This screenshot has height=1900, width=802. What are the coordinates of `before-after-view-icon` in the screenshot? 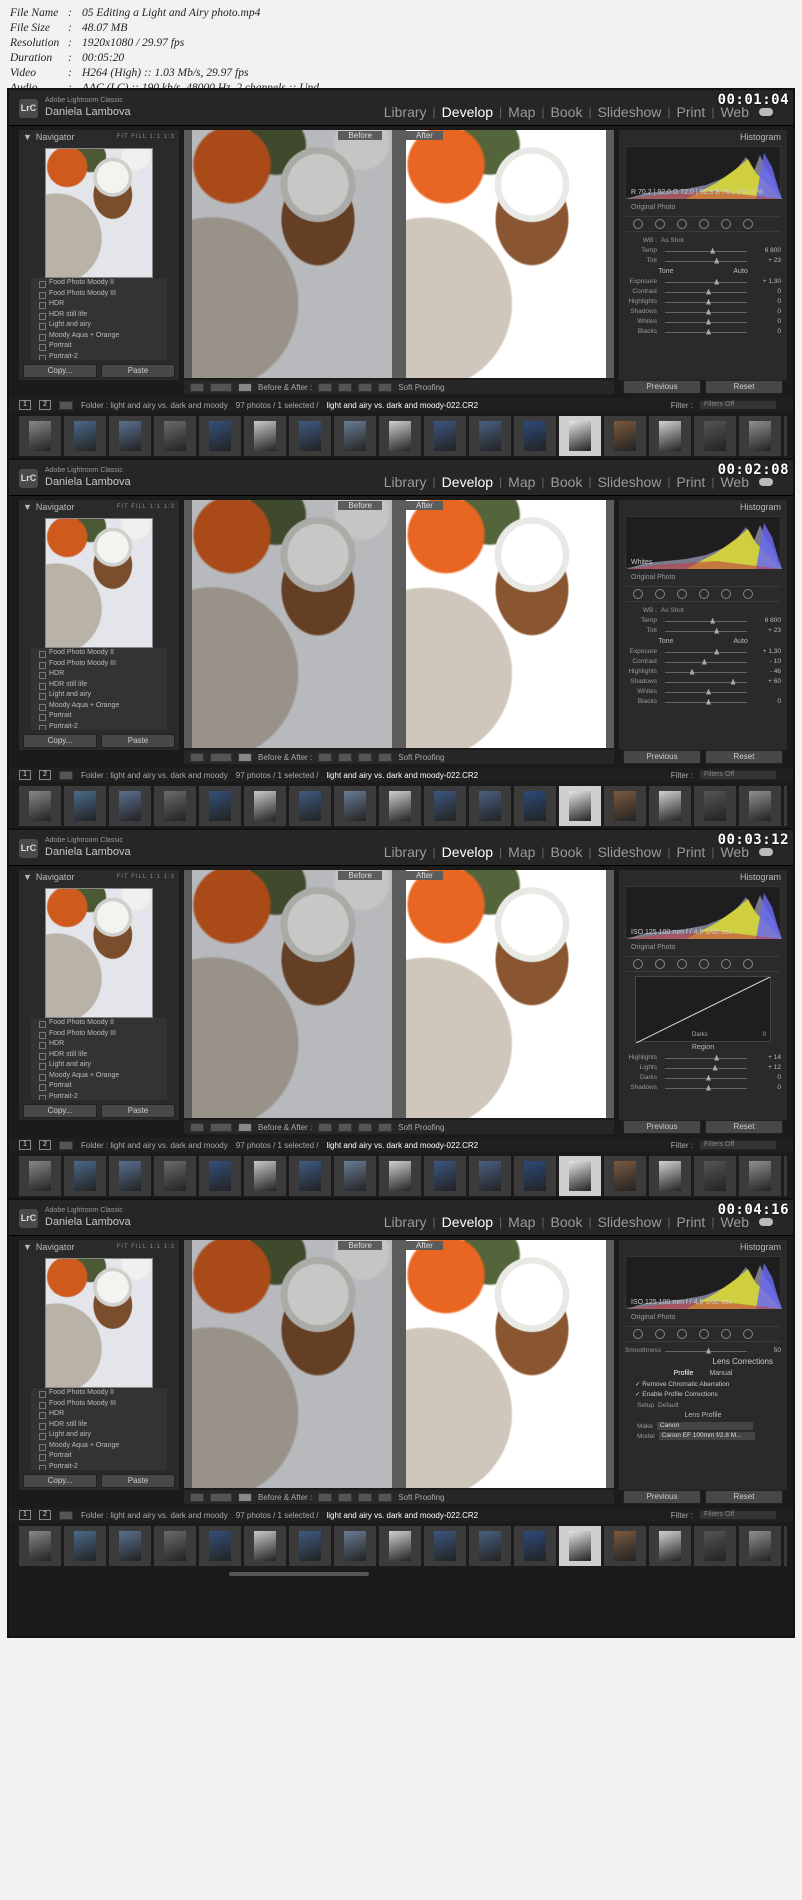 It's located at (245, 1127).